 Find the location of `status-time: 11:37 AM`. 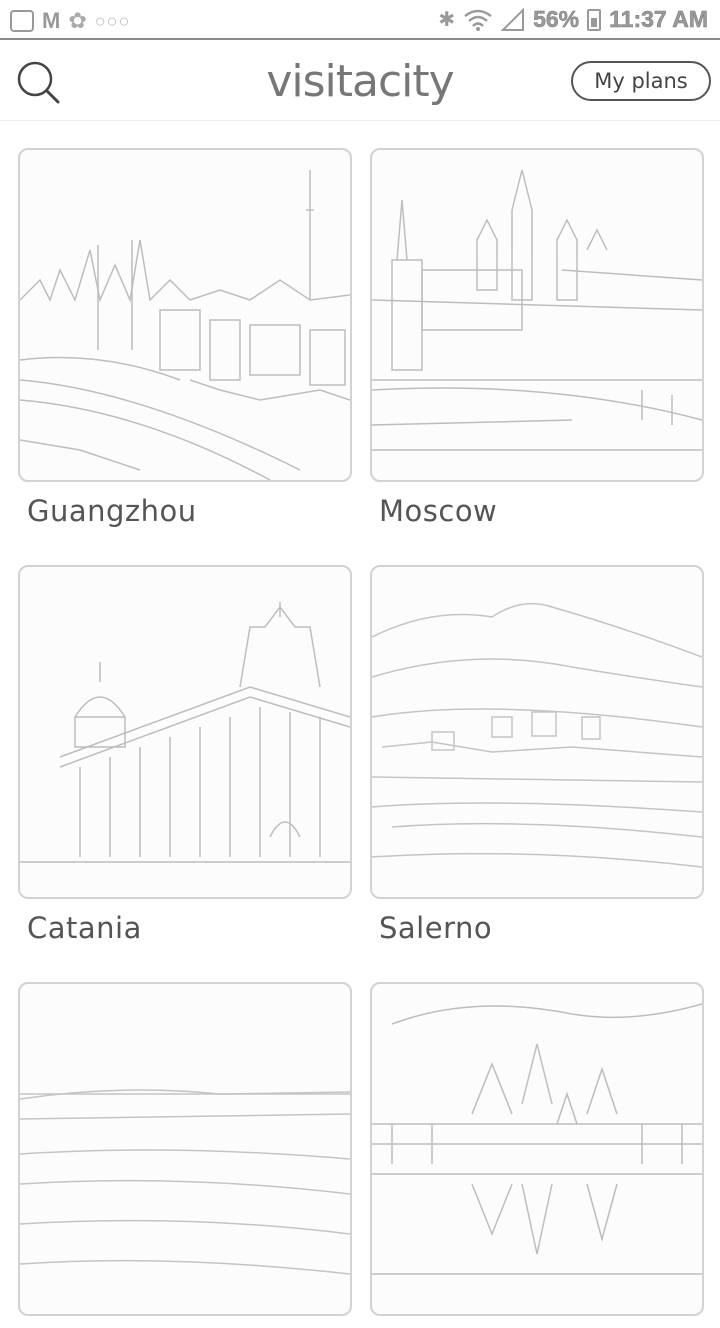

status-time: 11:37 AM is located at coordinates (658, 19).